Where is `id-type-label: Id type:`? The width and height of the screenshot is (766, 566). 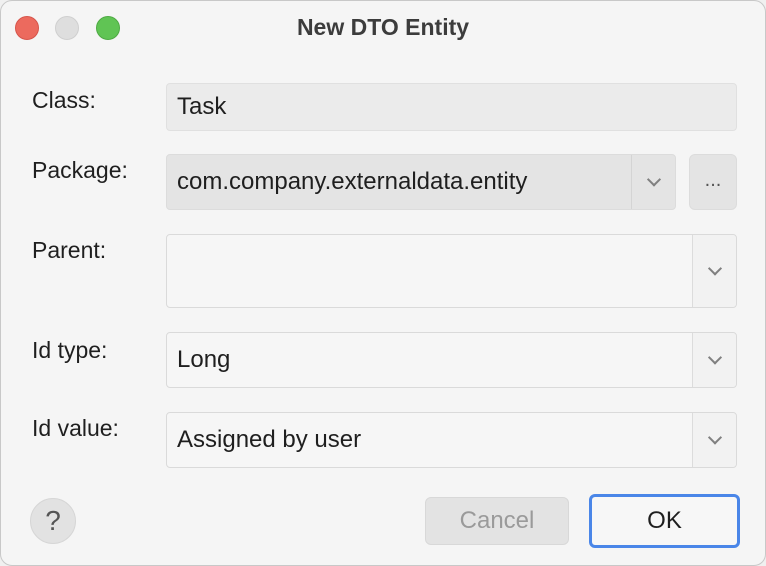
id-type-label: Id type: is located at coordinates (70, 350).